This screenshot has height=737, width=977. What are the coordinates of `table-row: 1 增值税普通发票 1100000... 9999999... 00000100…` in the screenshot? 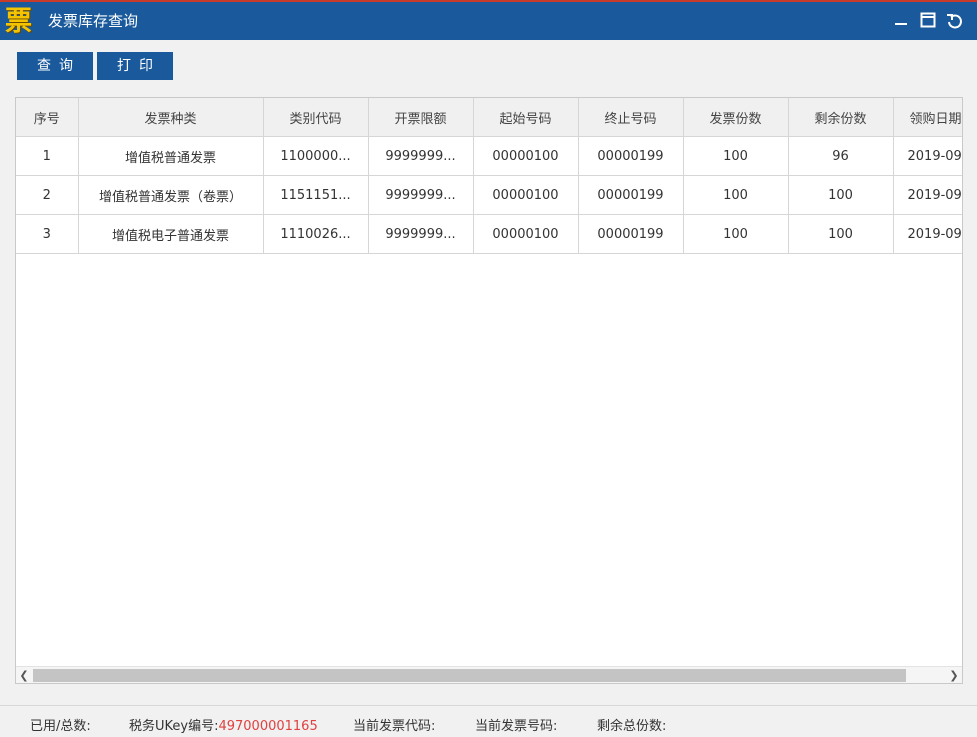 It's located at (489, 156).